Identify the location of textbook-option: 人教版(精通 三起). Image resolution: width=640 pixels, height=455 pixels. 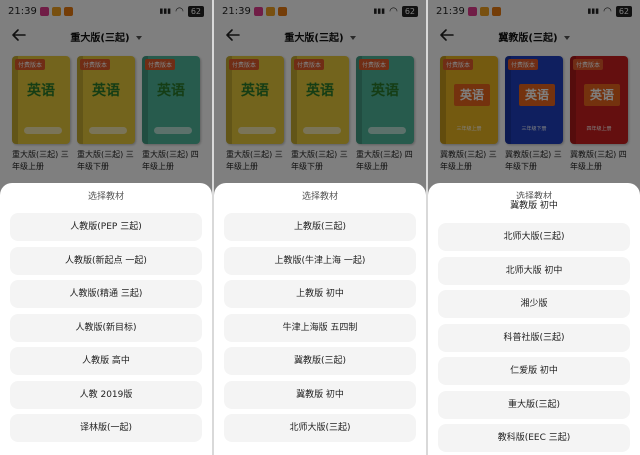
(106, 294).